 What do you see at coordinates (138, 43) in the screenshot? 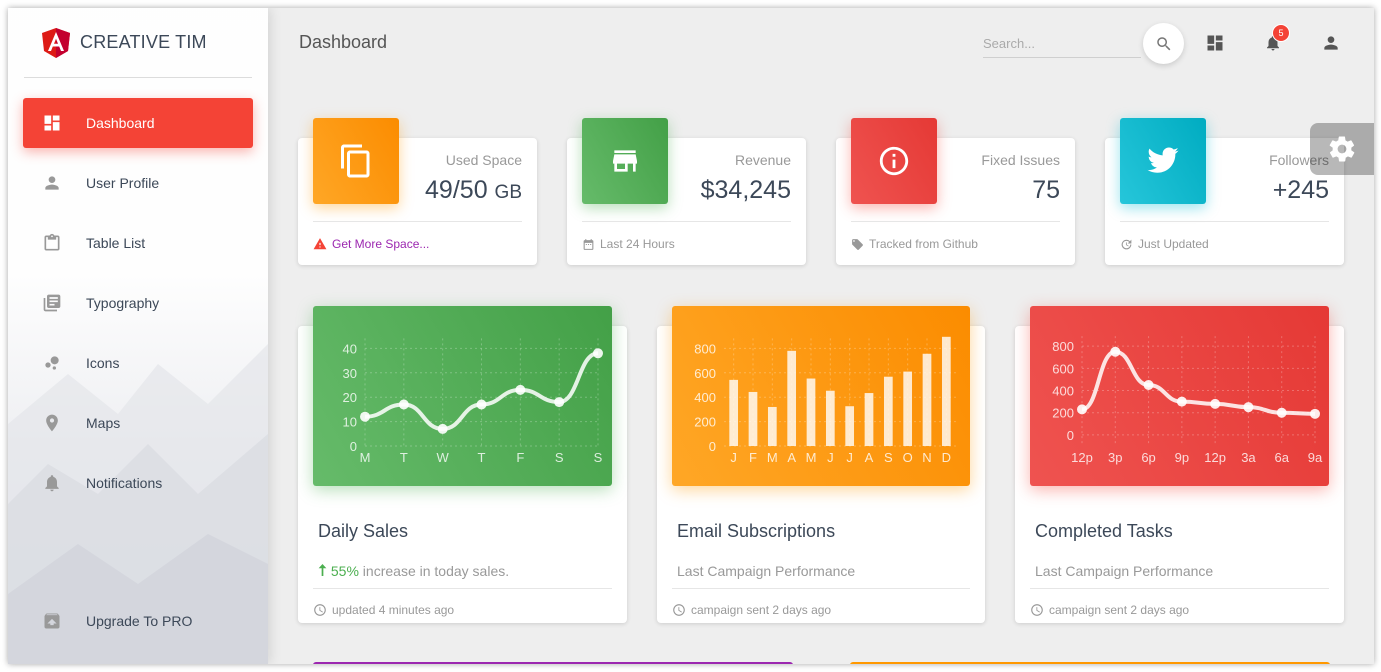
I see `brand-logo: CREATIVE TIM` at bounding box center [138, 43].